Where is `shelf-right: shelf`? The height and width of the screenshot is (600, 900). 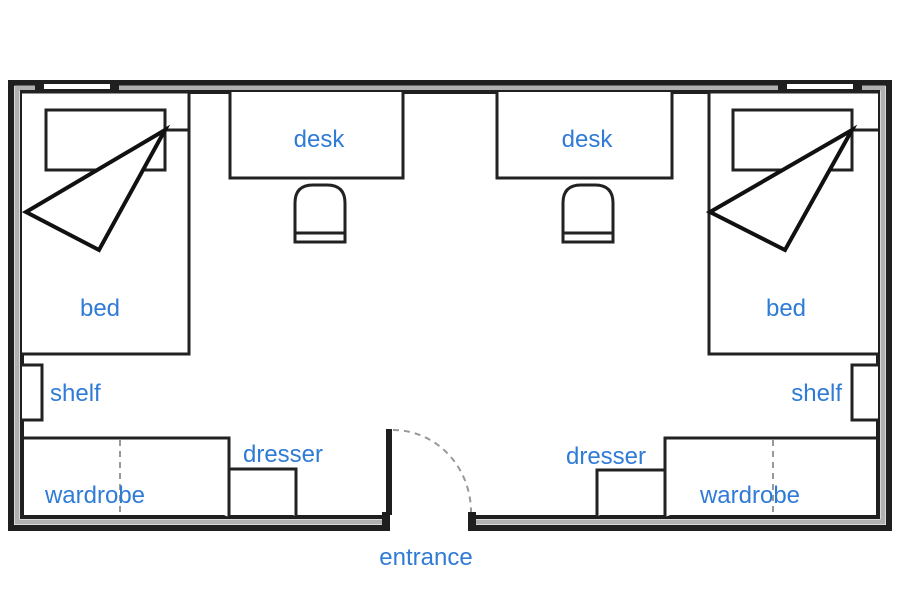 shelf-right: shelf is located at coordinates (834, 392).